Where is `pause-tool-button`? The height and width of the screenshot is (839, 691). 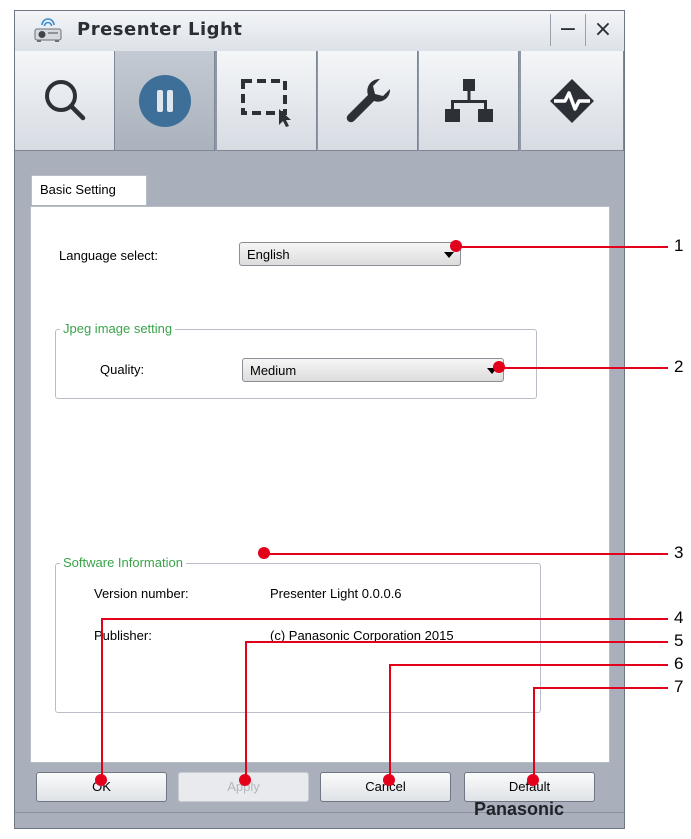
pause-tool-button is located at coordinates (165, 101).